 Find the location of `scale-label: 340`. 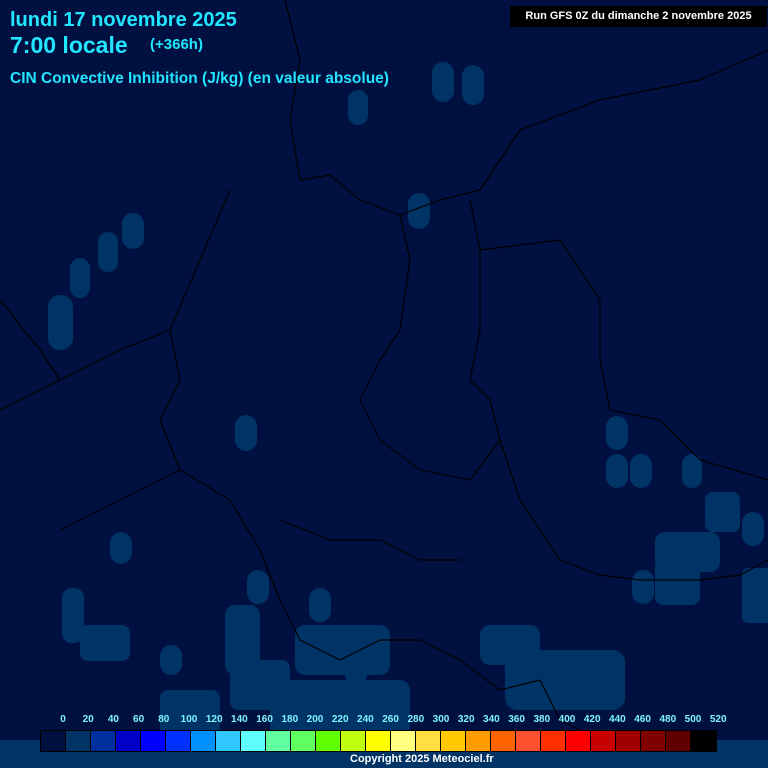

scale-label: 340 is located at coordinates (491, 719).